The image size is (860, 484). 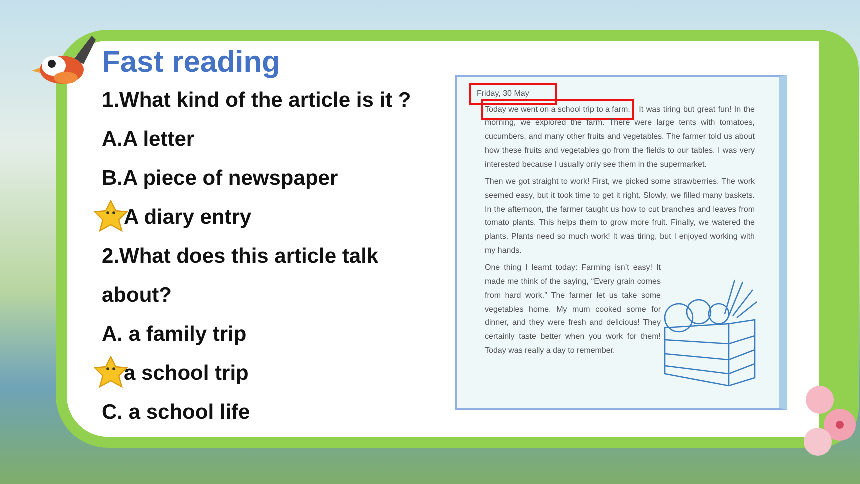 What do you see at coordinates (174, 334) in the screenshot?
I see `answer-option: A. a family trip` at bounding box center [174, 334].